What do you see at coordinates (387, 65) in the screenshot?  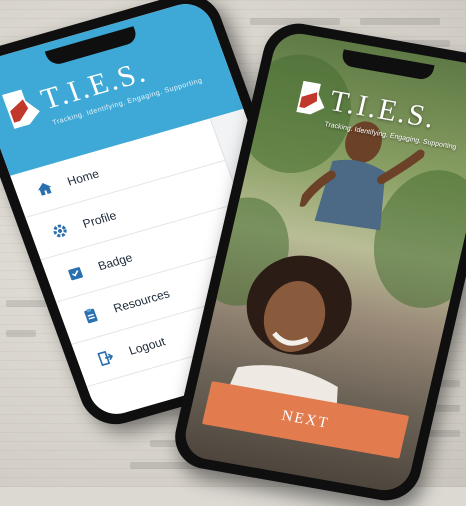 I see `phone-notch` at bounding box center [387, 65].